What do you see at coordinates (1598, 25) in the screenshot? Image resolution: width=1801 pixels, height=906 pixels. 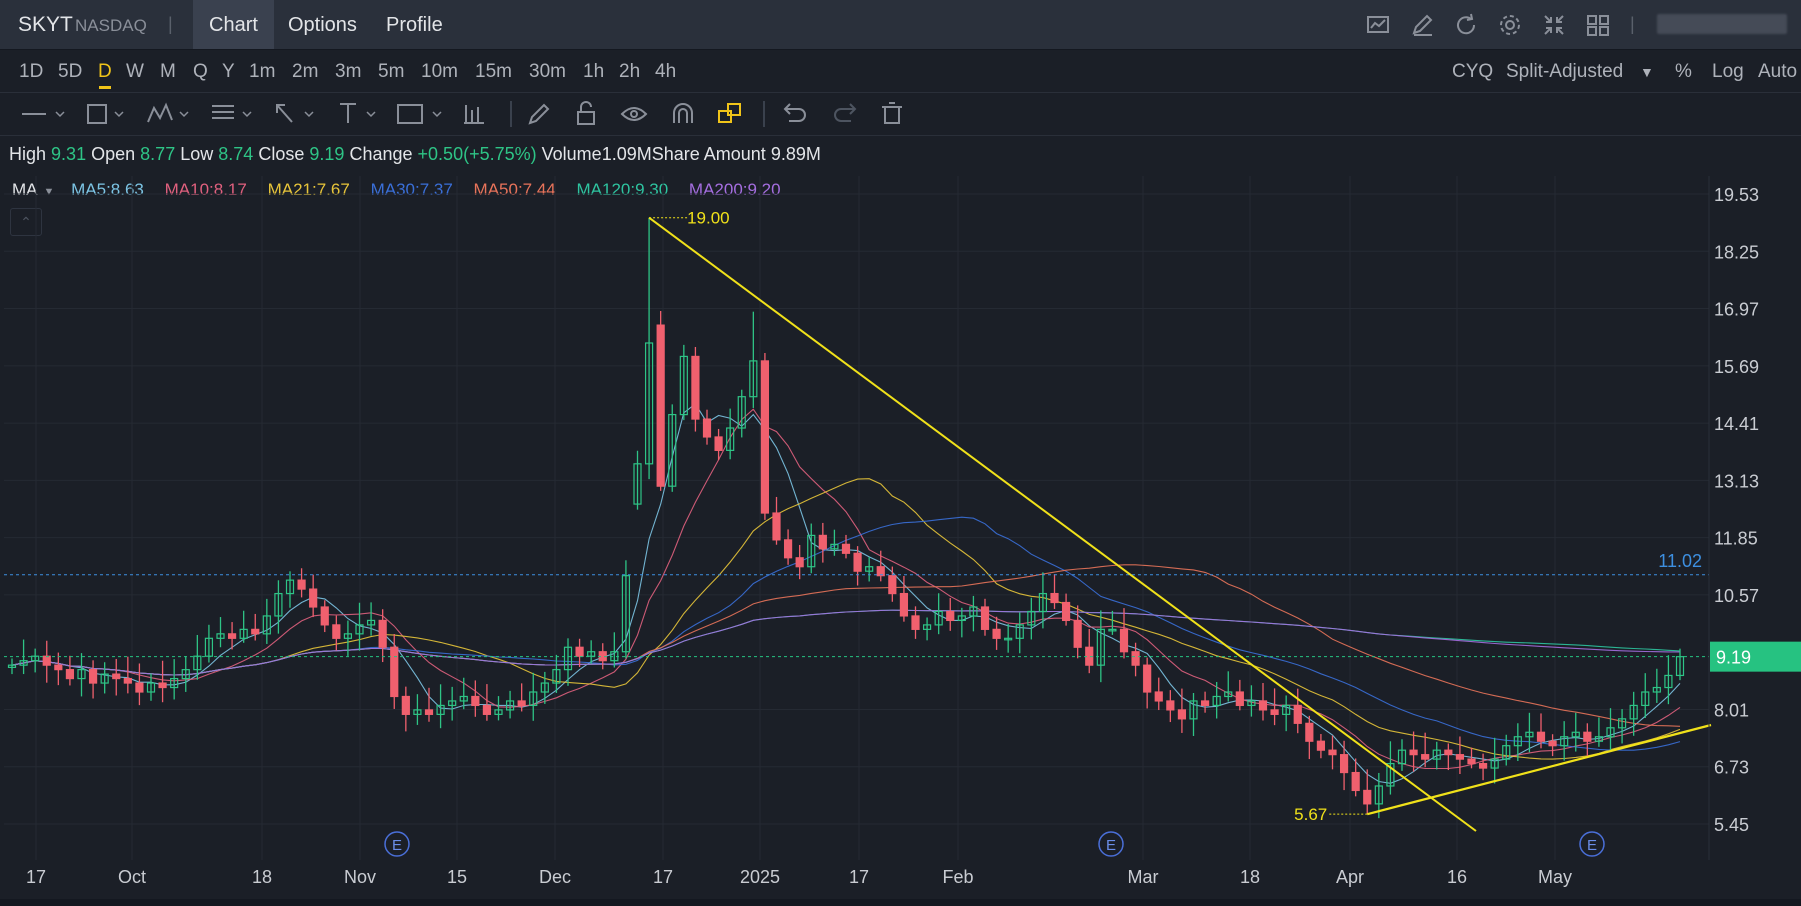 I see `grid-layout-icon` at bounding box center [1598, 25].